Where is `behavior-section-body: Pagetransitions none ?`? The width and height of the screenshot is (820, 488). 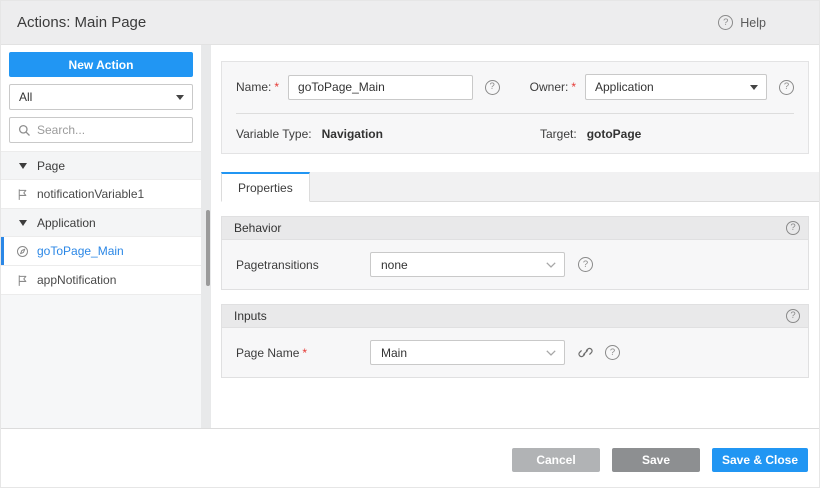 behavior-section-body: Pagetransitions none ? is located at coordinates (515, 264).